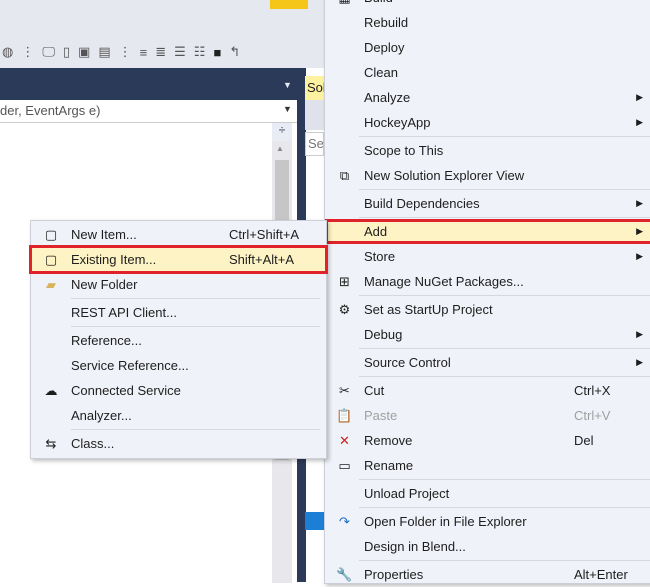  Describe the element at coordinates (289, 4) in the screenshot. I see `notification-badge` at that location.